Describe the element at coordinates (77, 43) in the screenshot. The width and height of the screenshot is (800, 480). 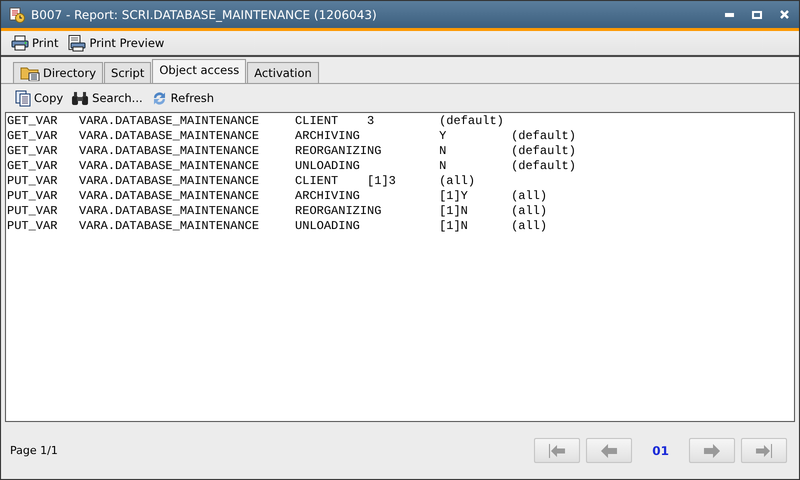
I see `printer-page-icon` at that location.